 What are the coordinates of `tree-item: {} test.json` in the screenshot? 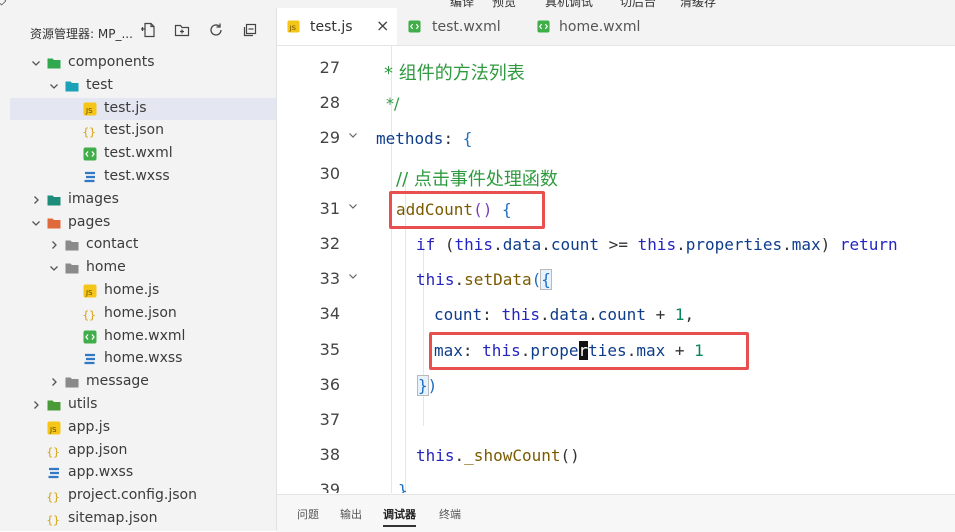 It's located at (143, 131).